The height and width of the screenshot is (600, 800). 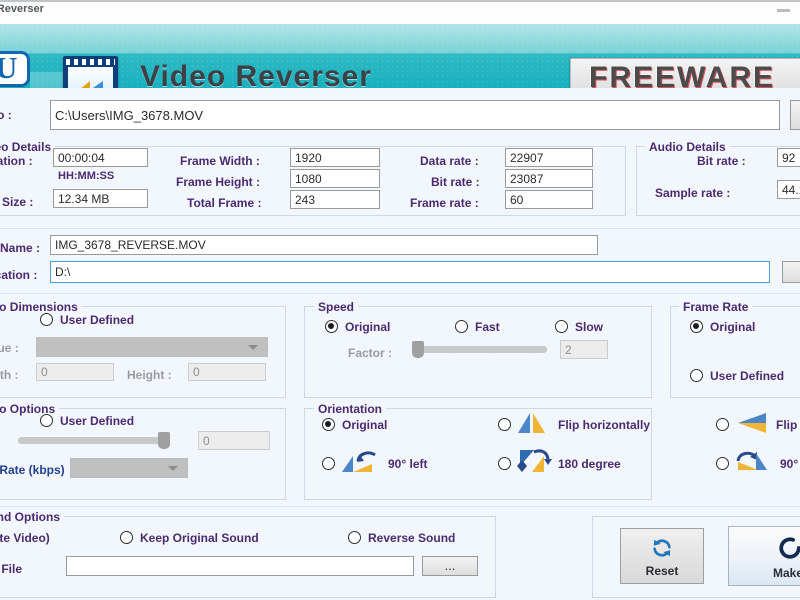 What do you see at coordinates (96, 84) in the screenshot?
I see `rewind-chevron-blue-icon` at bounding box center [96, 84].